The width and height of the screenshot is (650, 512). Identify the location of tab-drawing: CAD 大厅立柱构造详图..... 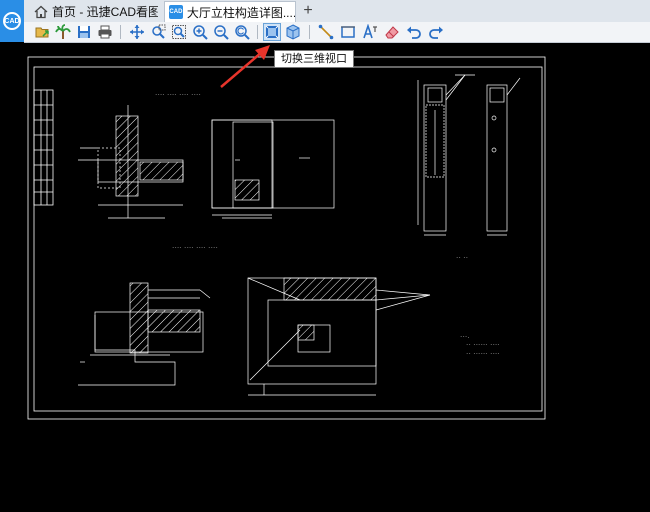
(230, 11).